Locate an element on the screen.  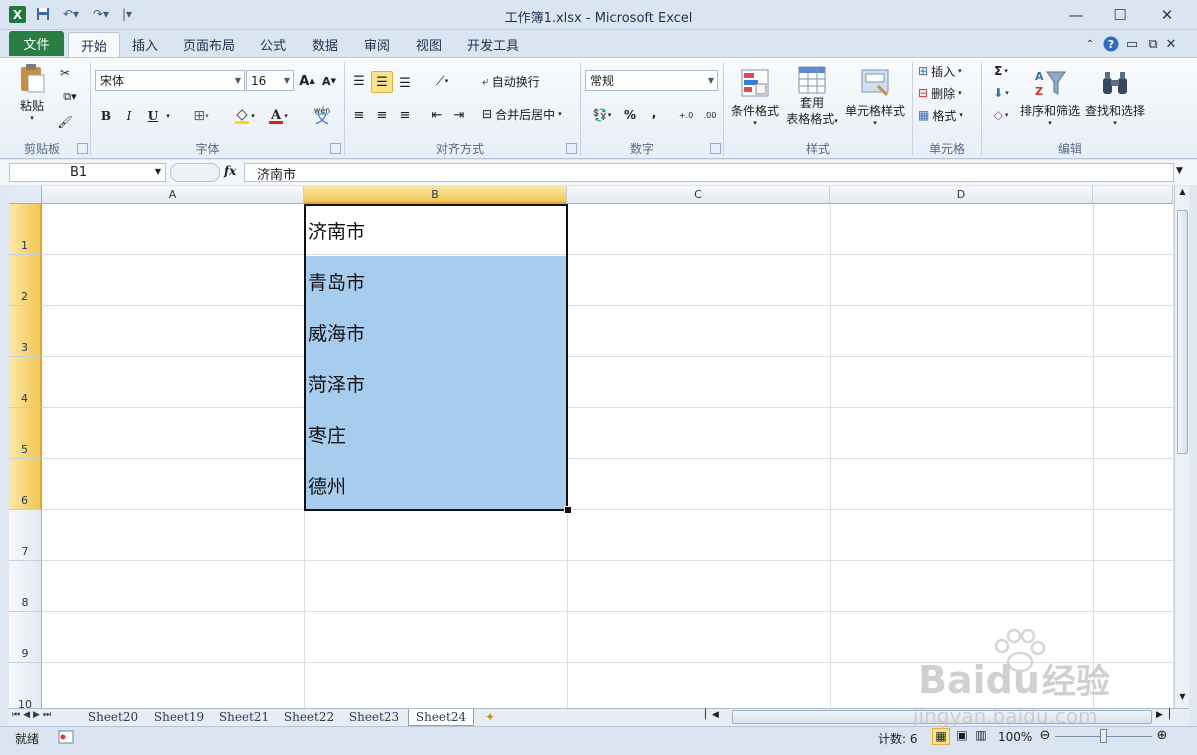
minimize-button: — is located at coordinates (1076, 15).